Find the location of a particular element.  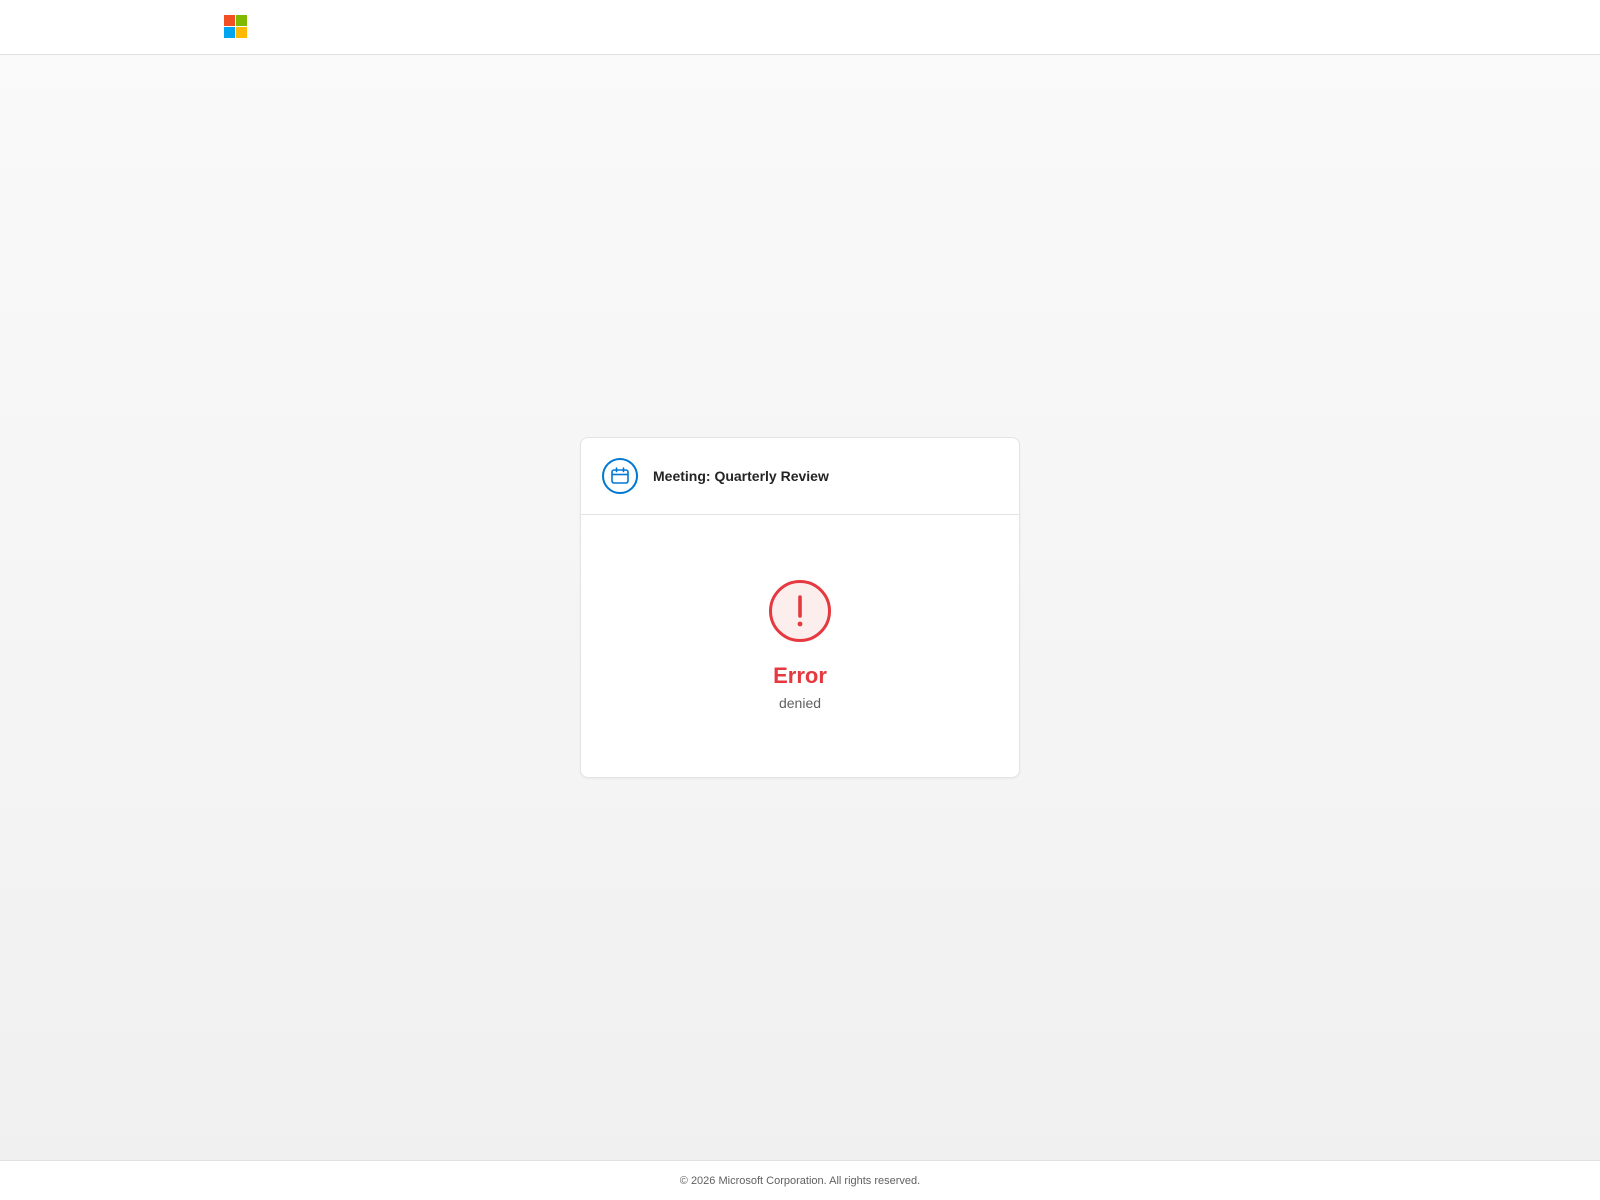

calendar-icon is located at coordinates (620, 476).